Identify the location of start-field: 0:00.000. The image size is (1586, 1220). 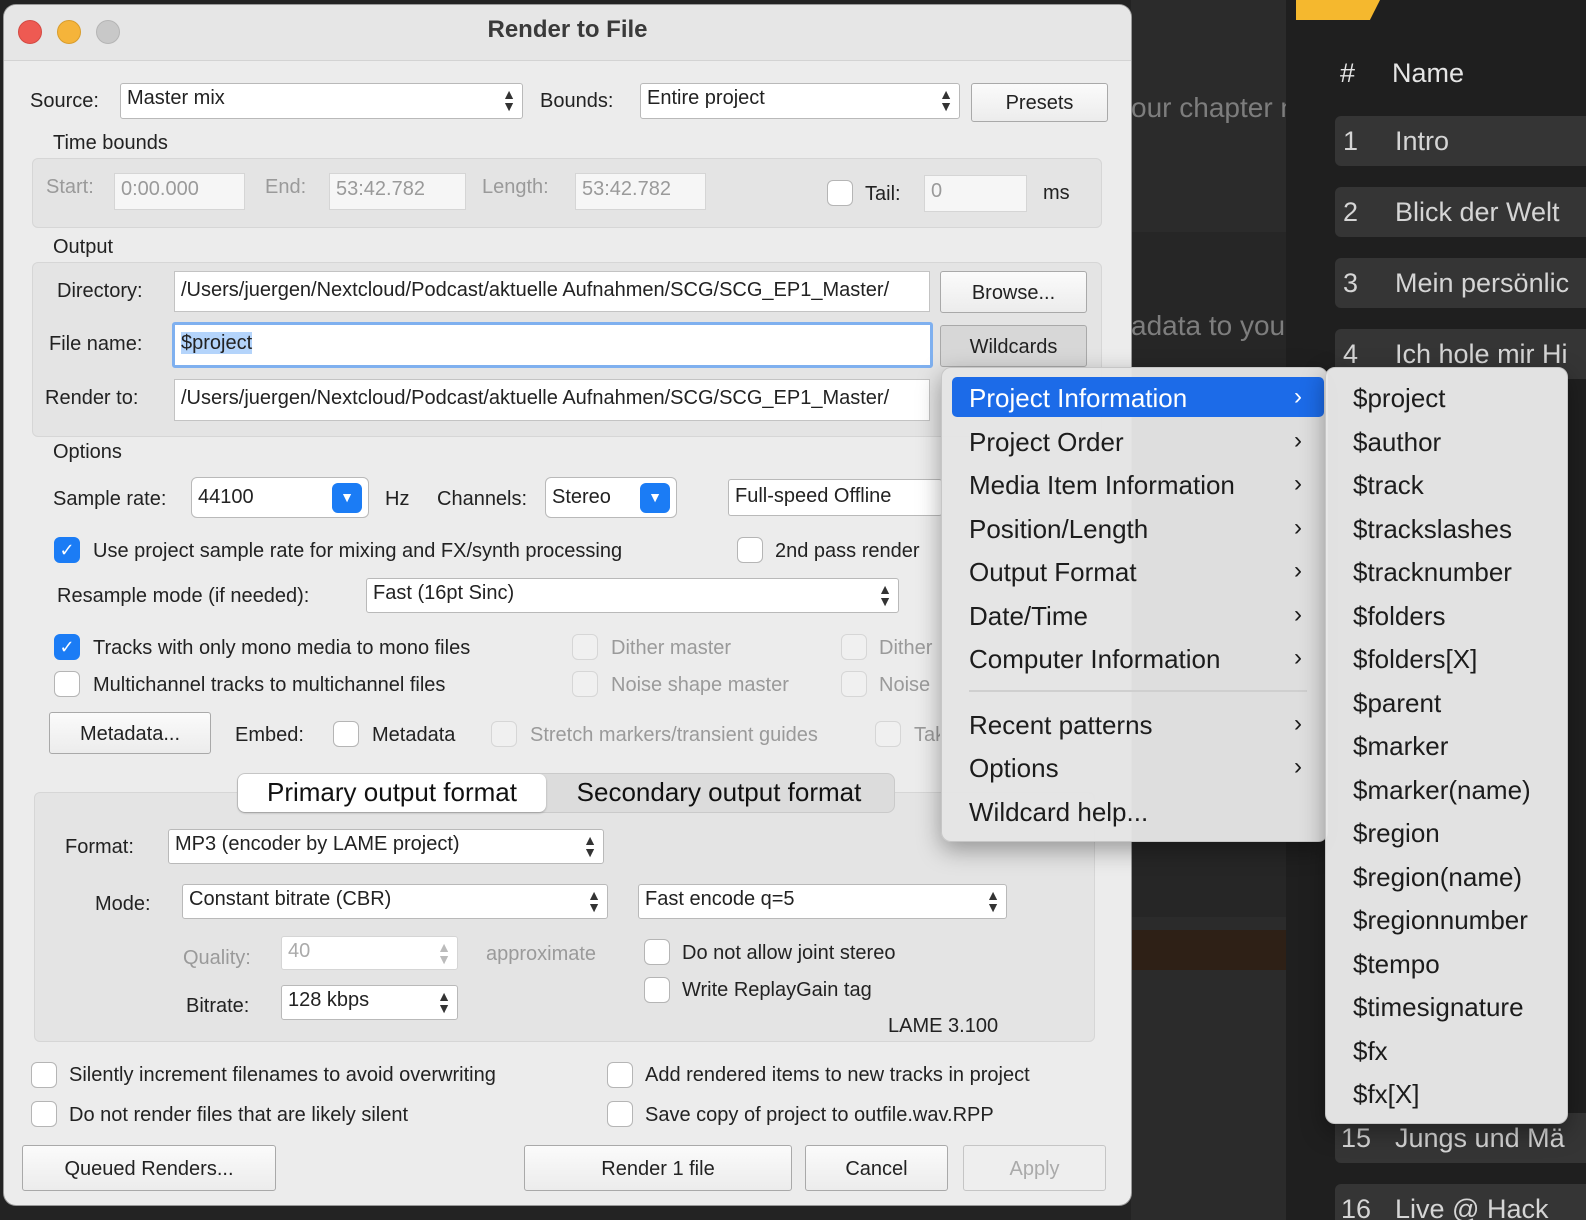
(179, 191).